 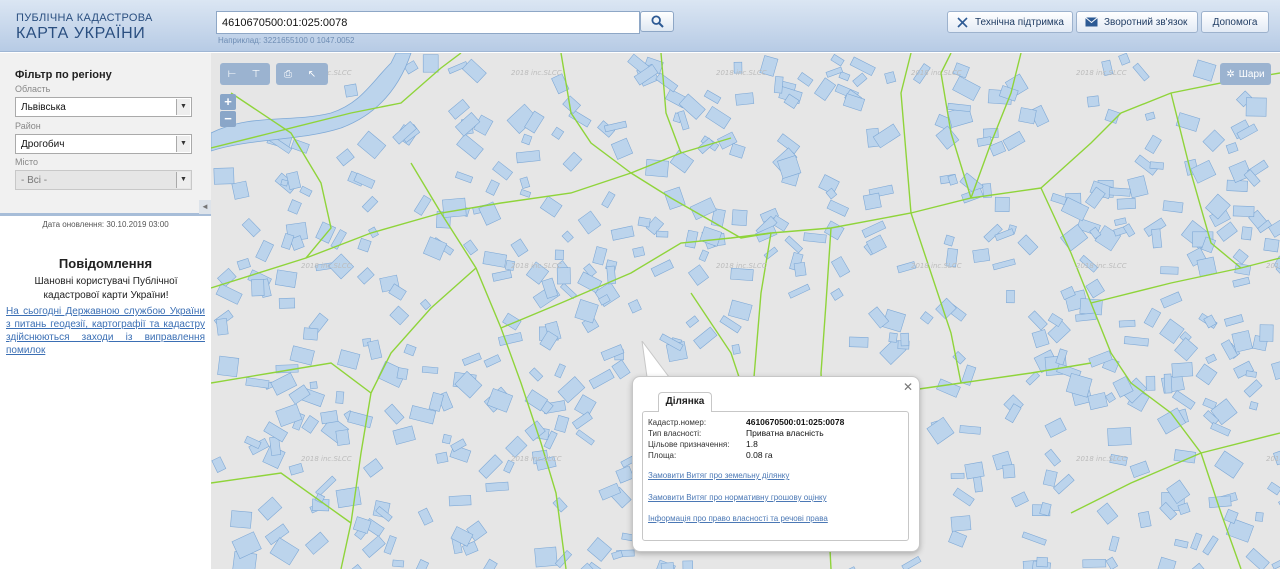 What do you see at coordinates (1137, 22) in the screenshot?
I see `feedback-button: Зворотний зв'язок` at bounding box center [1137, 22].